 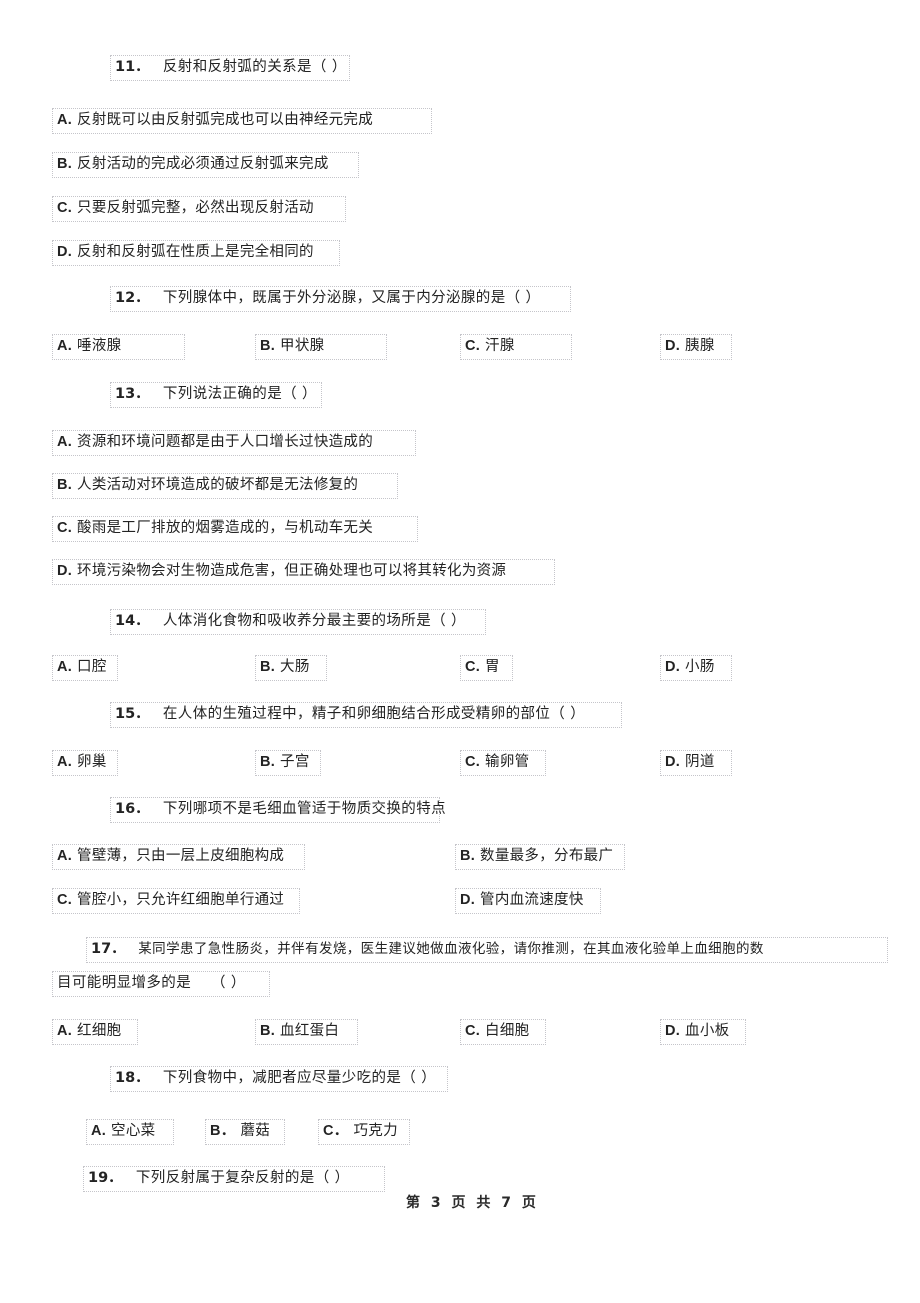 I want to click on option-15-c: C. 输卵管, so click(x=503, y=763).